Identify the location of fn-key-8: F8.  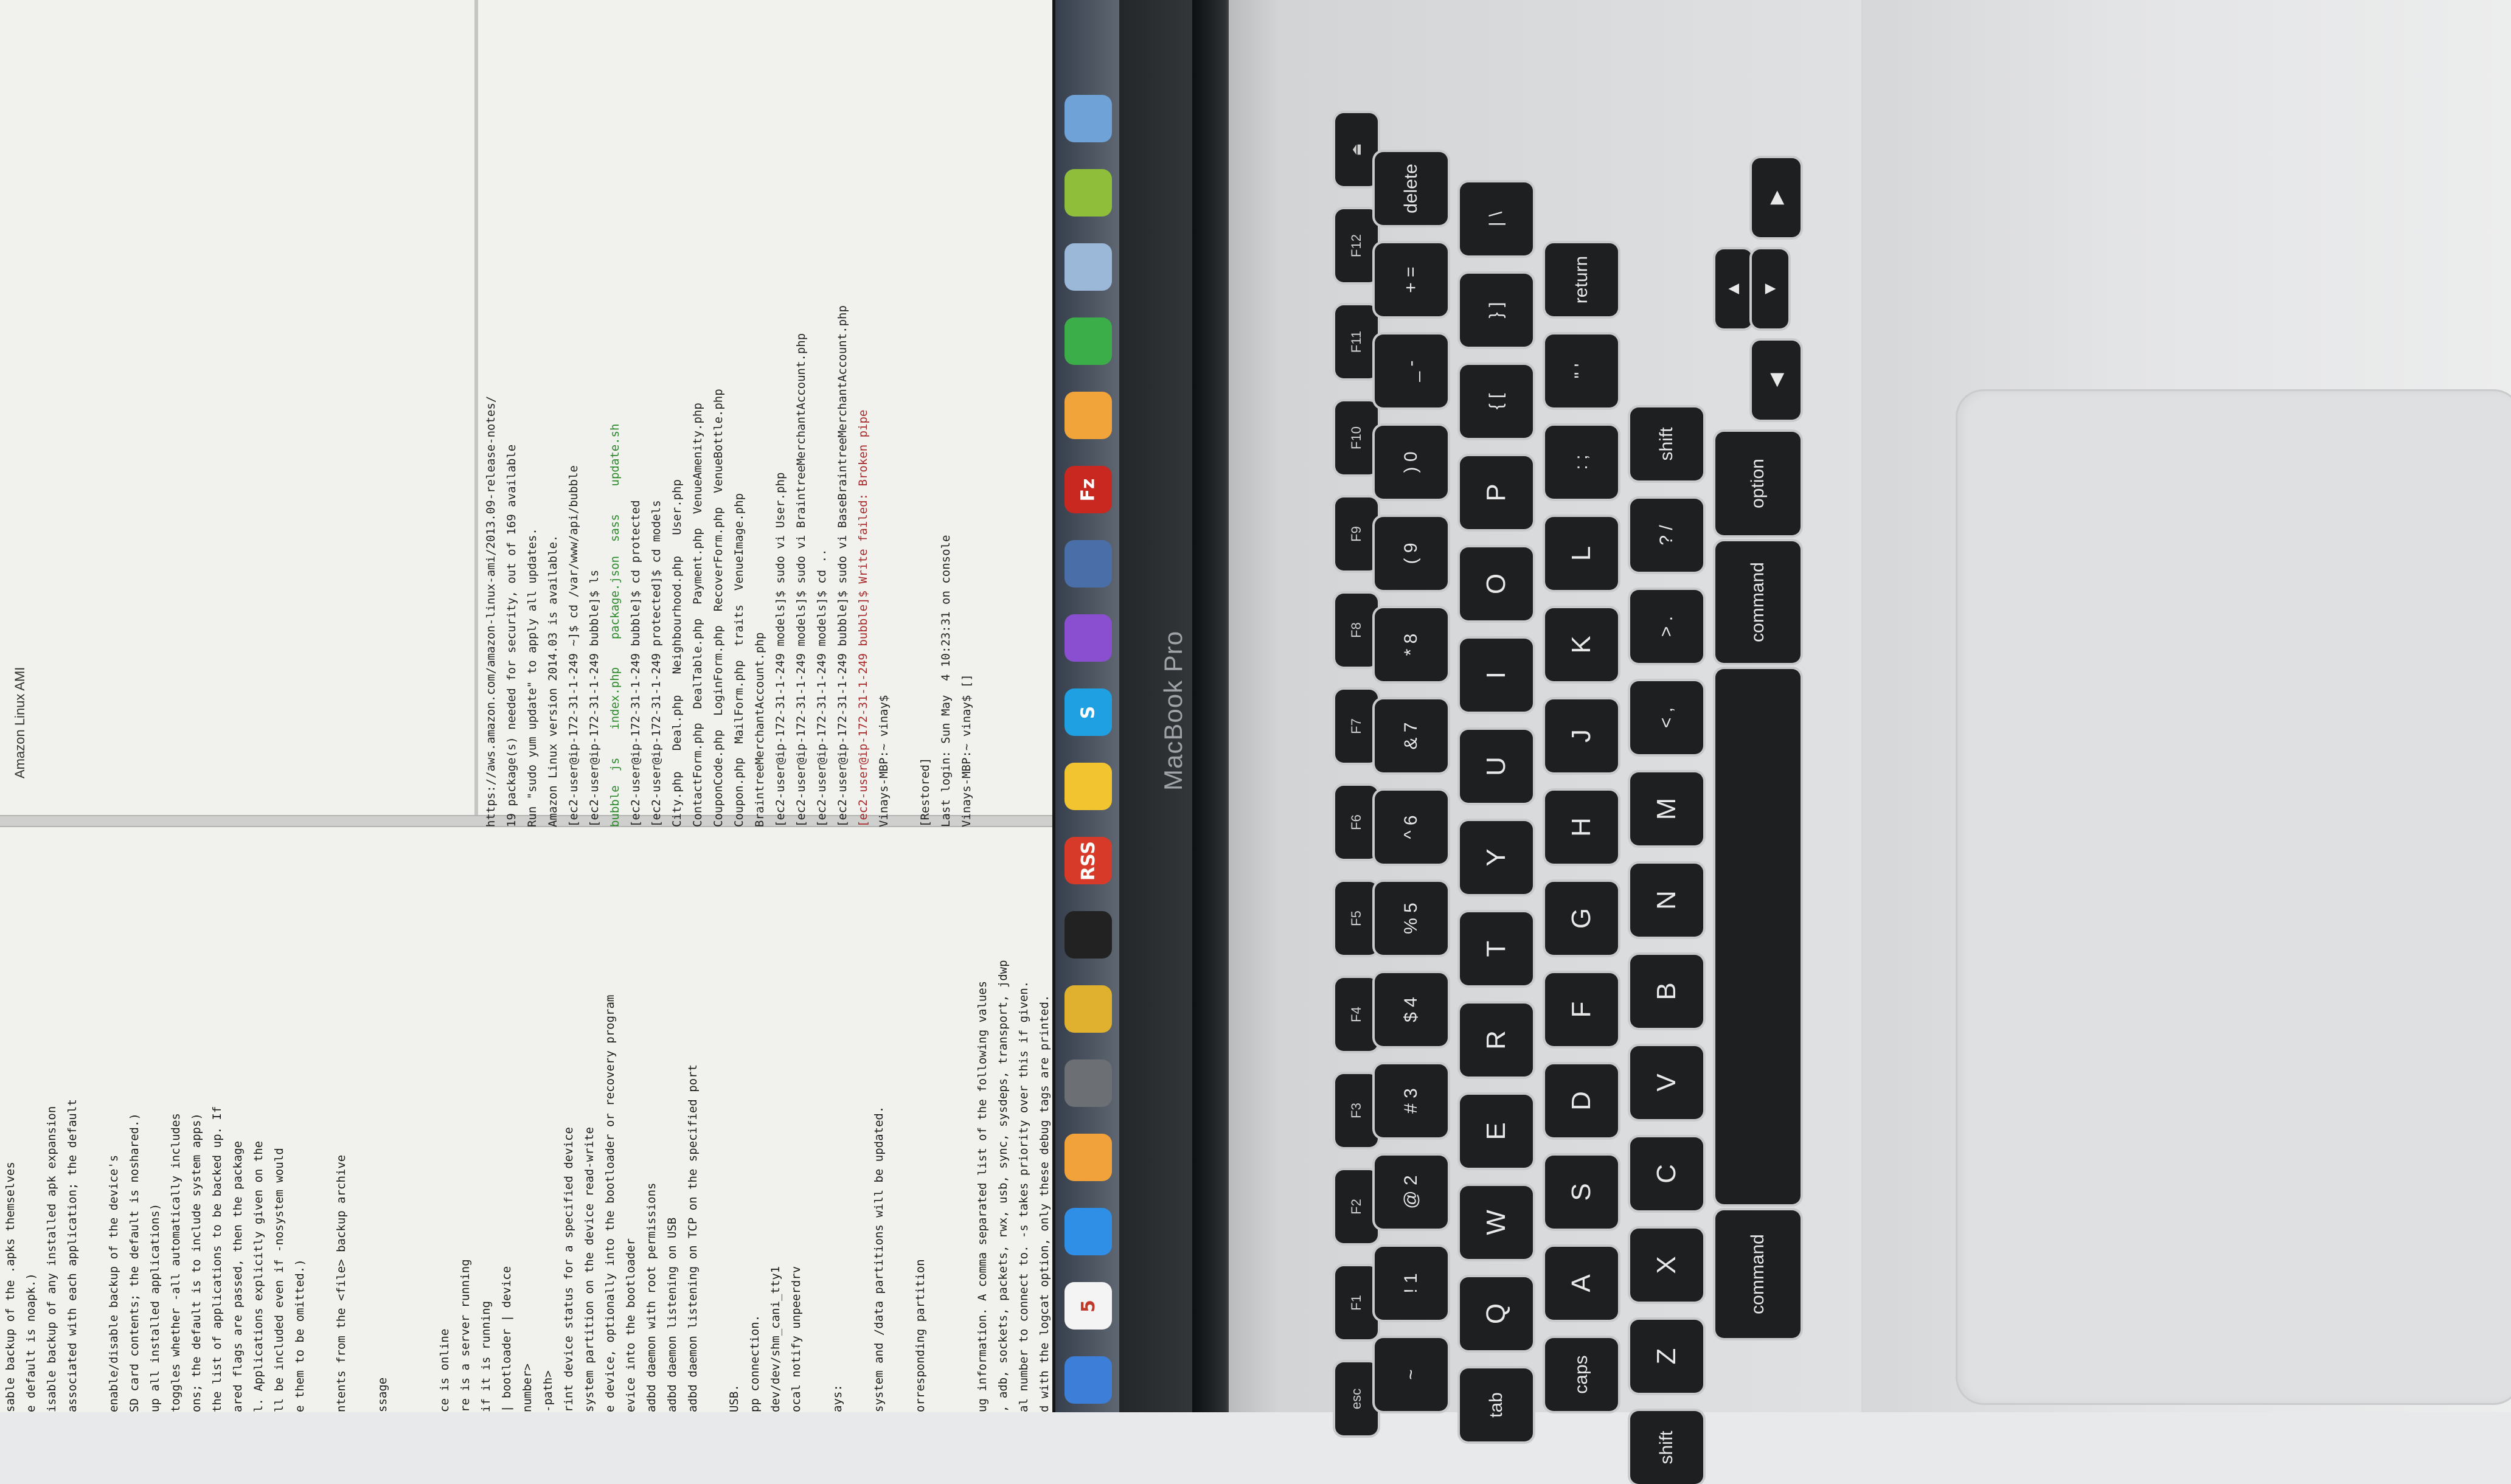
(1357, 630).